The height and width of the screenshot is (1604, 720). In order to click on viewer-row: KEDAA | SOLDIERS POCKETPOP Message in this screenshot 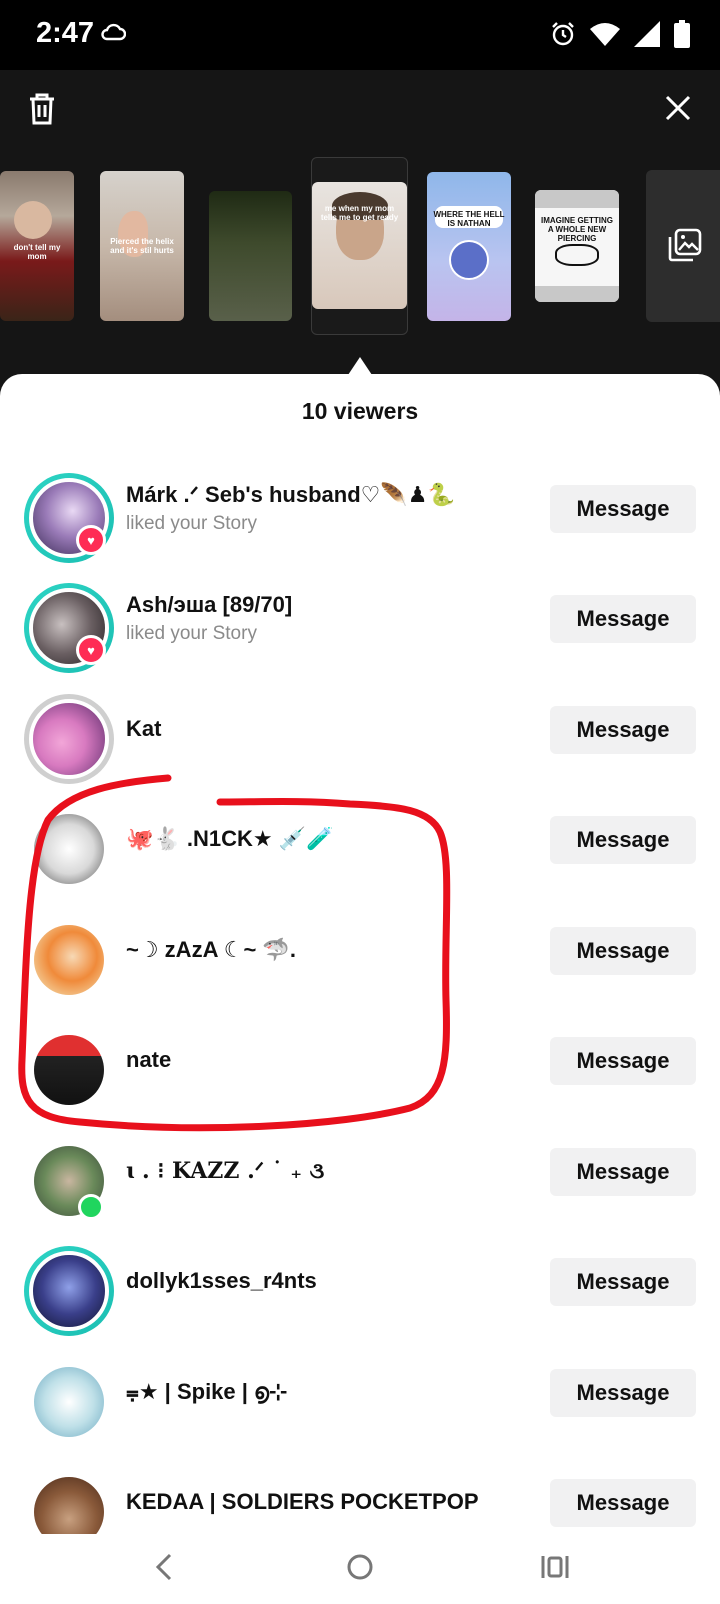, I will do `click(360, 1495)`.